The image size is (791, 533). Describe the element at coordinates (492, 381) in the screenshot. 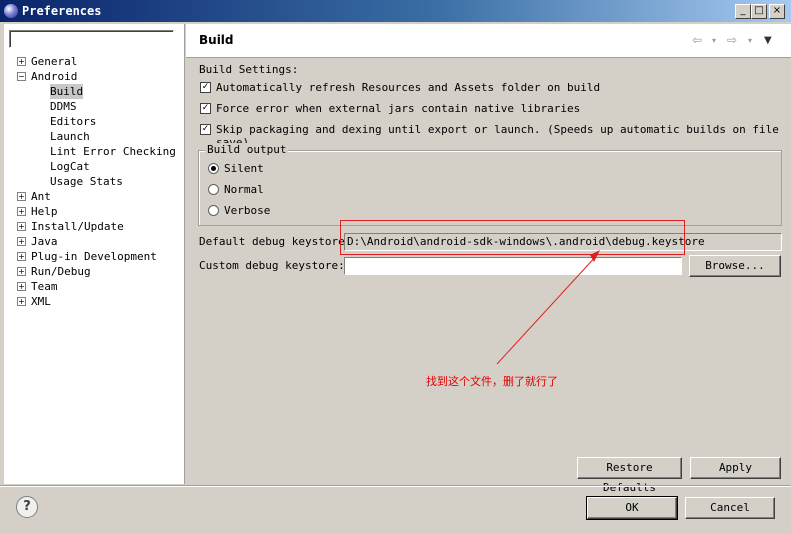

I see `annotation-text: 找到这个文件，删了就行了` at that location.